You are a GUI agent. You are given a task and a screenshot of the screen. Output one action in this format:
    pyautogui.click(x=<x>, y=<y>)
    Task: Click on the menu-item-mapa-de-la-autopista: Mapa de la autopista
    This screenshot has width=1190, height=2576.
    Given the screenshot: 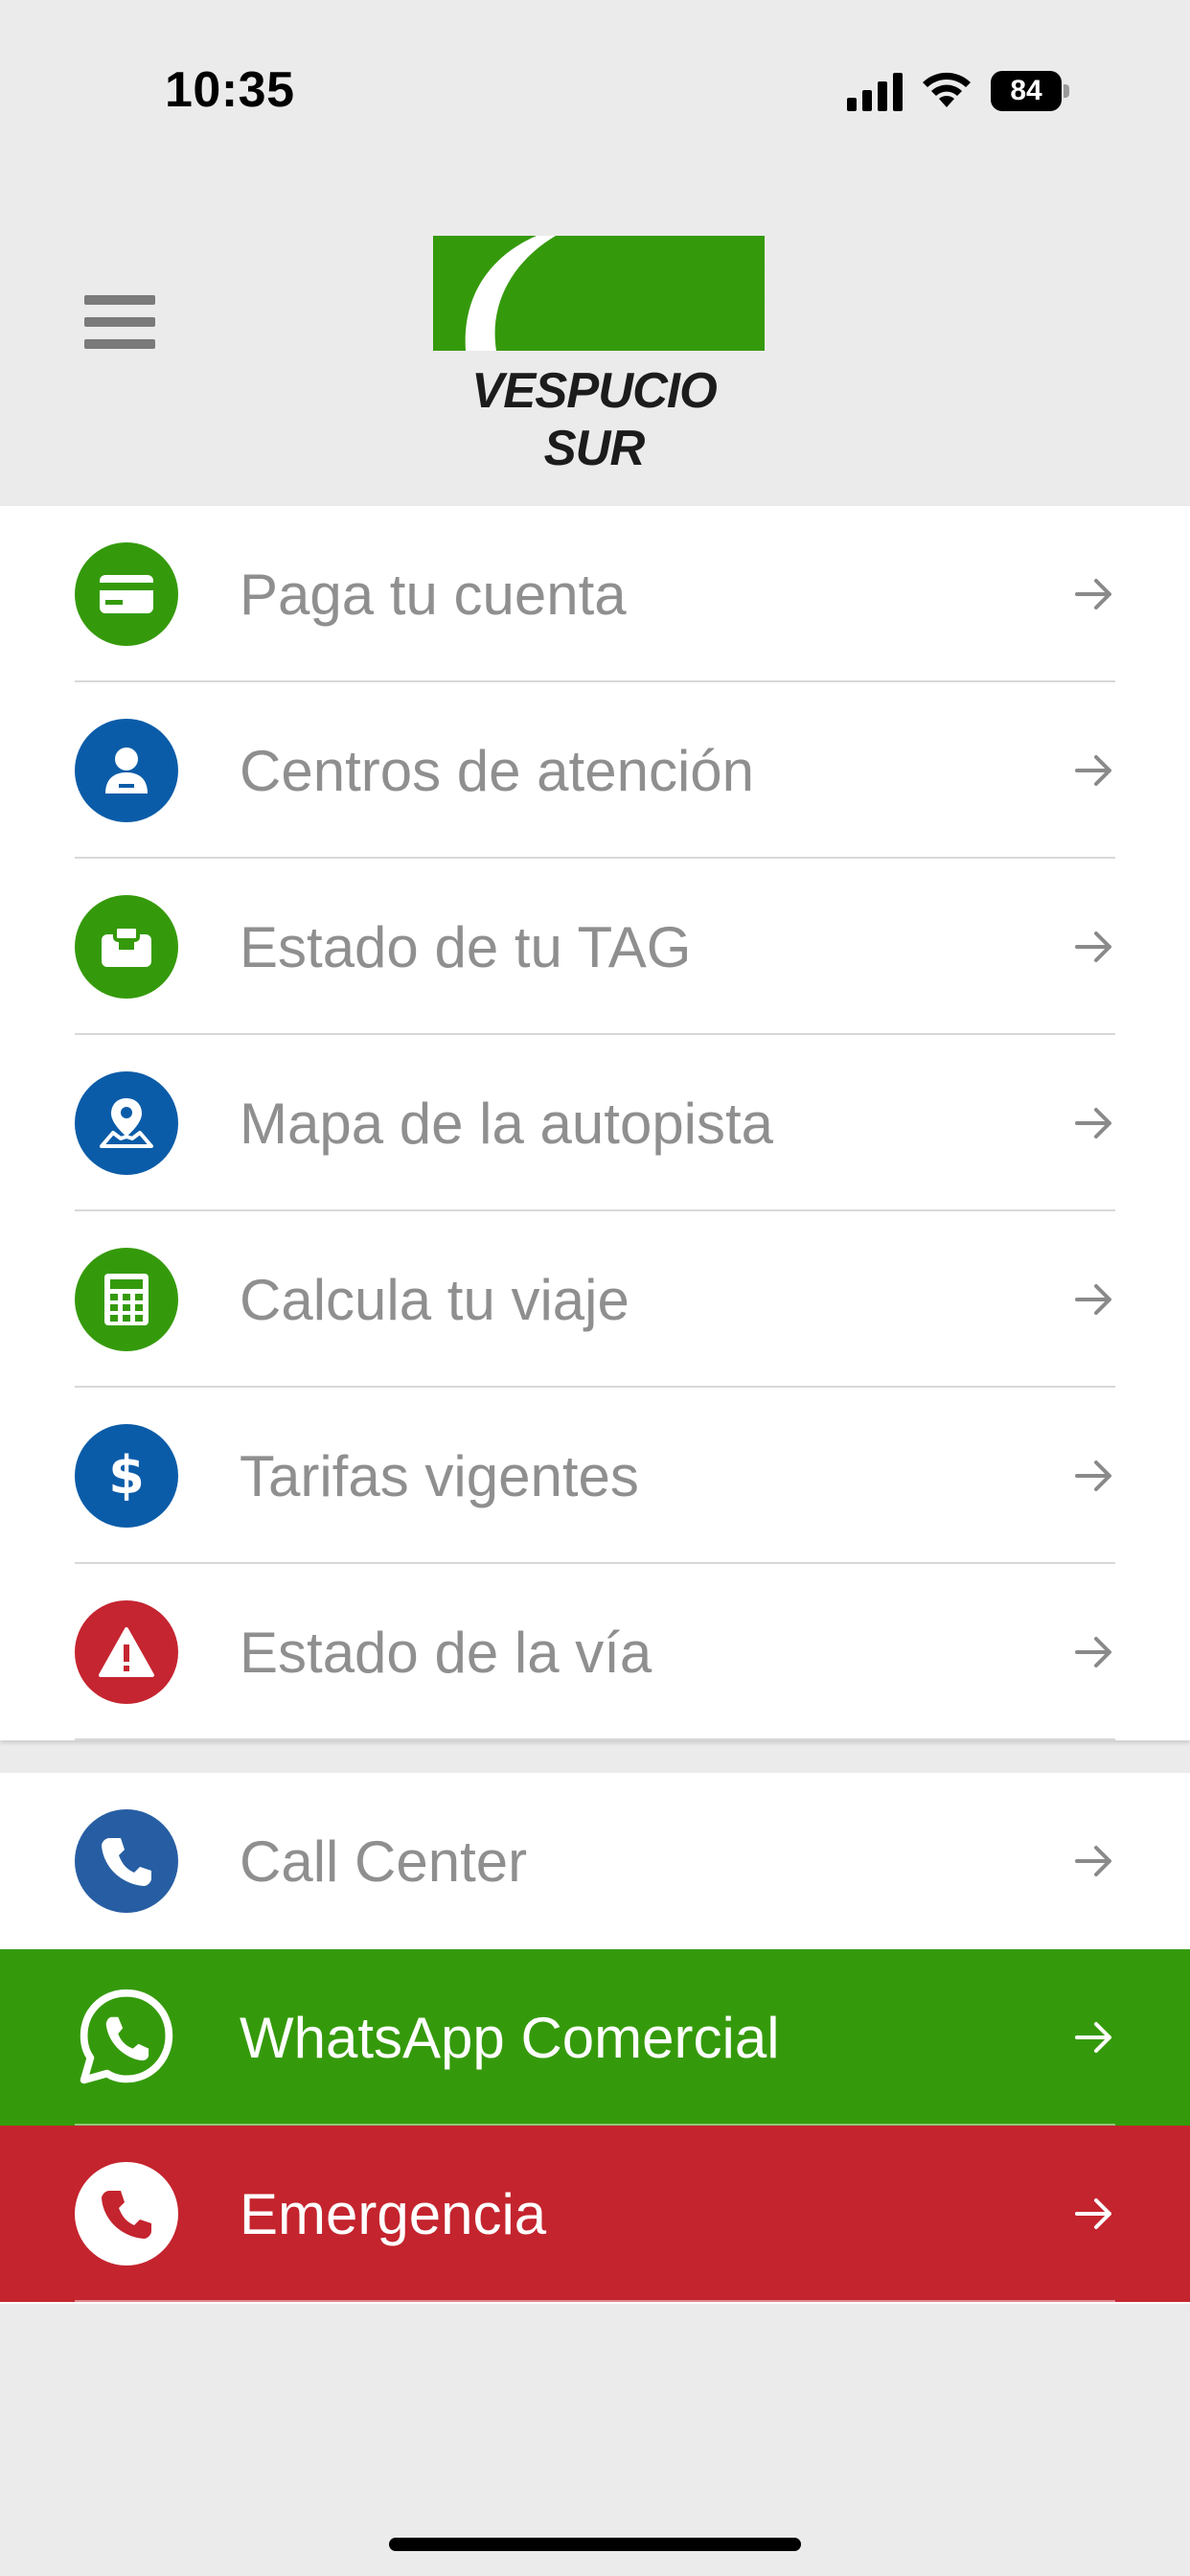 What is the action you would take?
    pyautogui.click(x=595, y=1123)
    